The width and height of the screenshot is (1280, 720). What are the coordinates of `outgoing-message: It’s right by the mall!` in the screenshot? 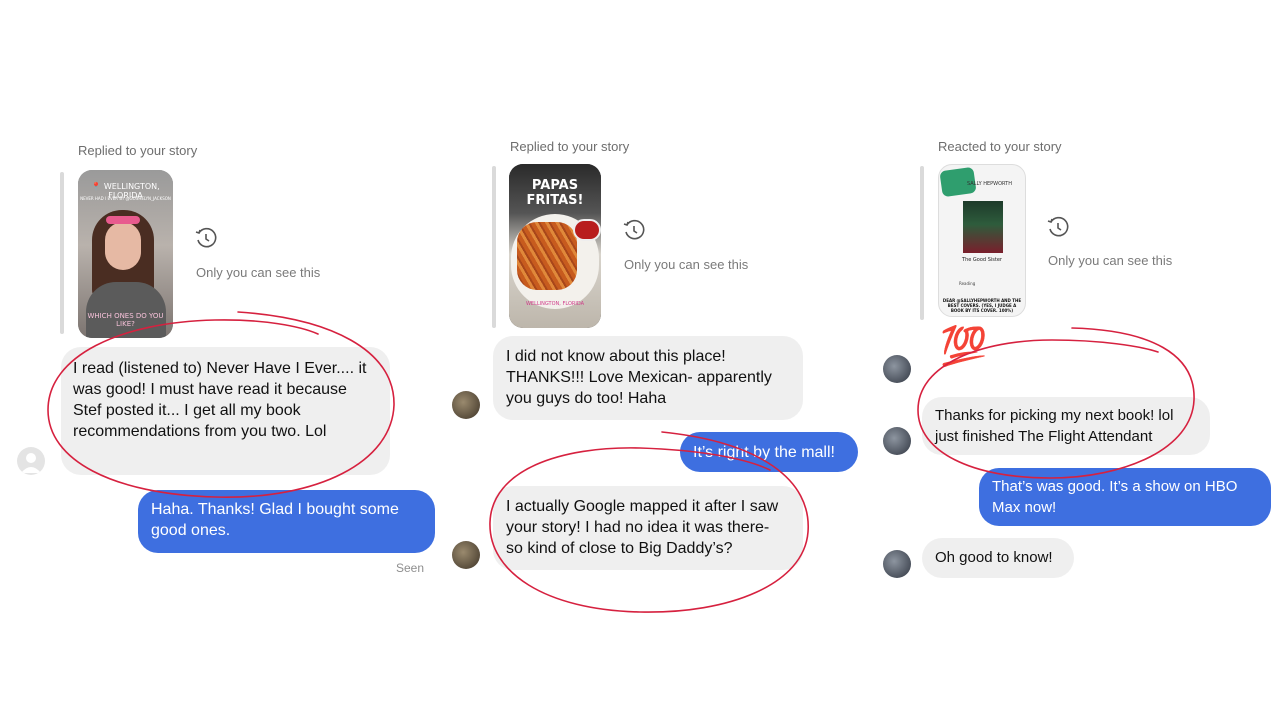 It's located at (769, 452).